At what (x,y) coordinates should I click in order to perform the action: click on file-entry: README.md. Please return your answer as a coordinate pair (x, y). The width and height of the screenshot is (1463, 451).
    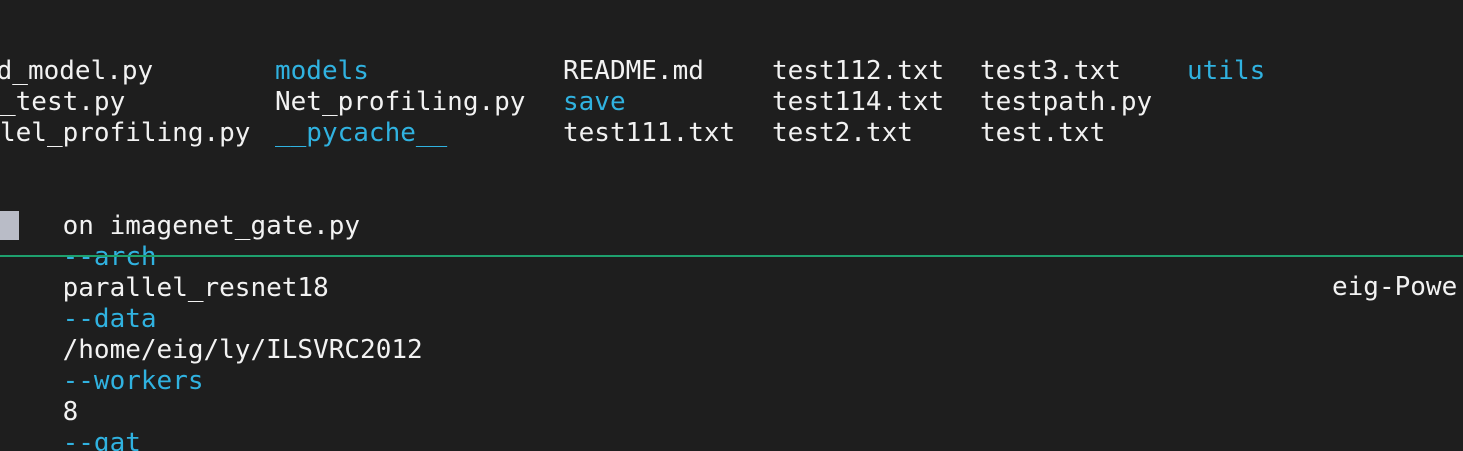
    Looking at the image, I should click on (633, 71).